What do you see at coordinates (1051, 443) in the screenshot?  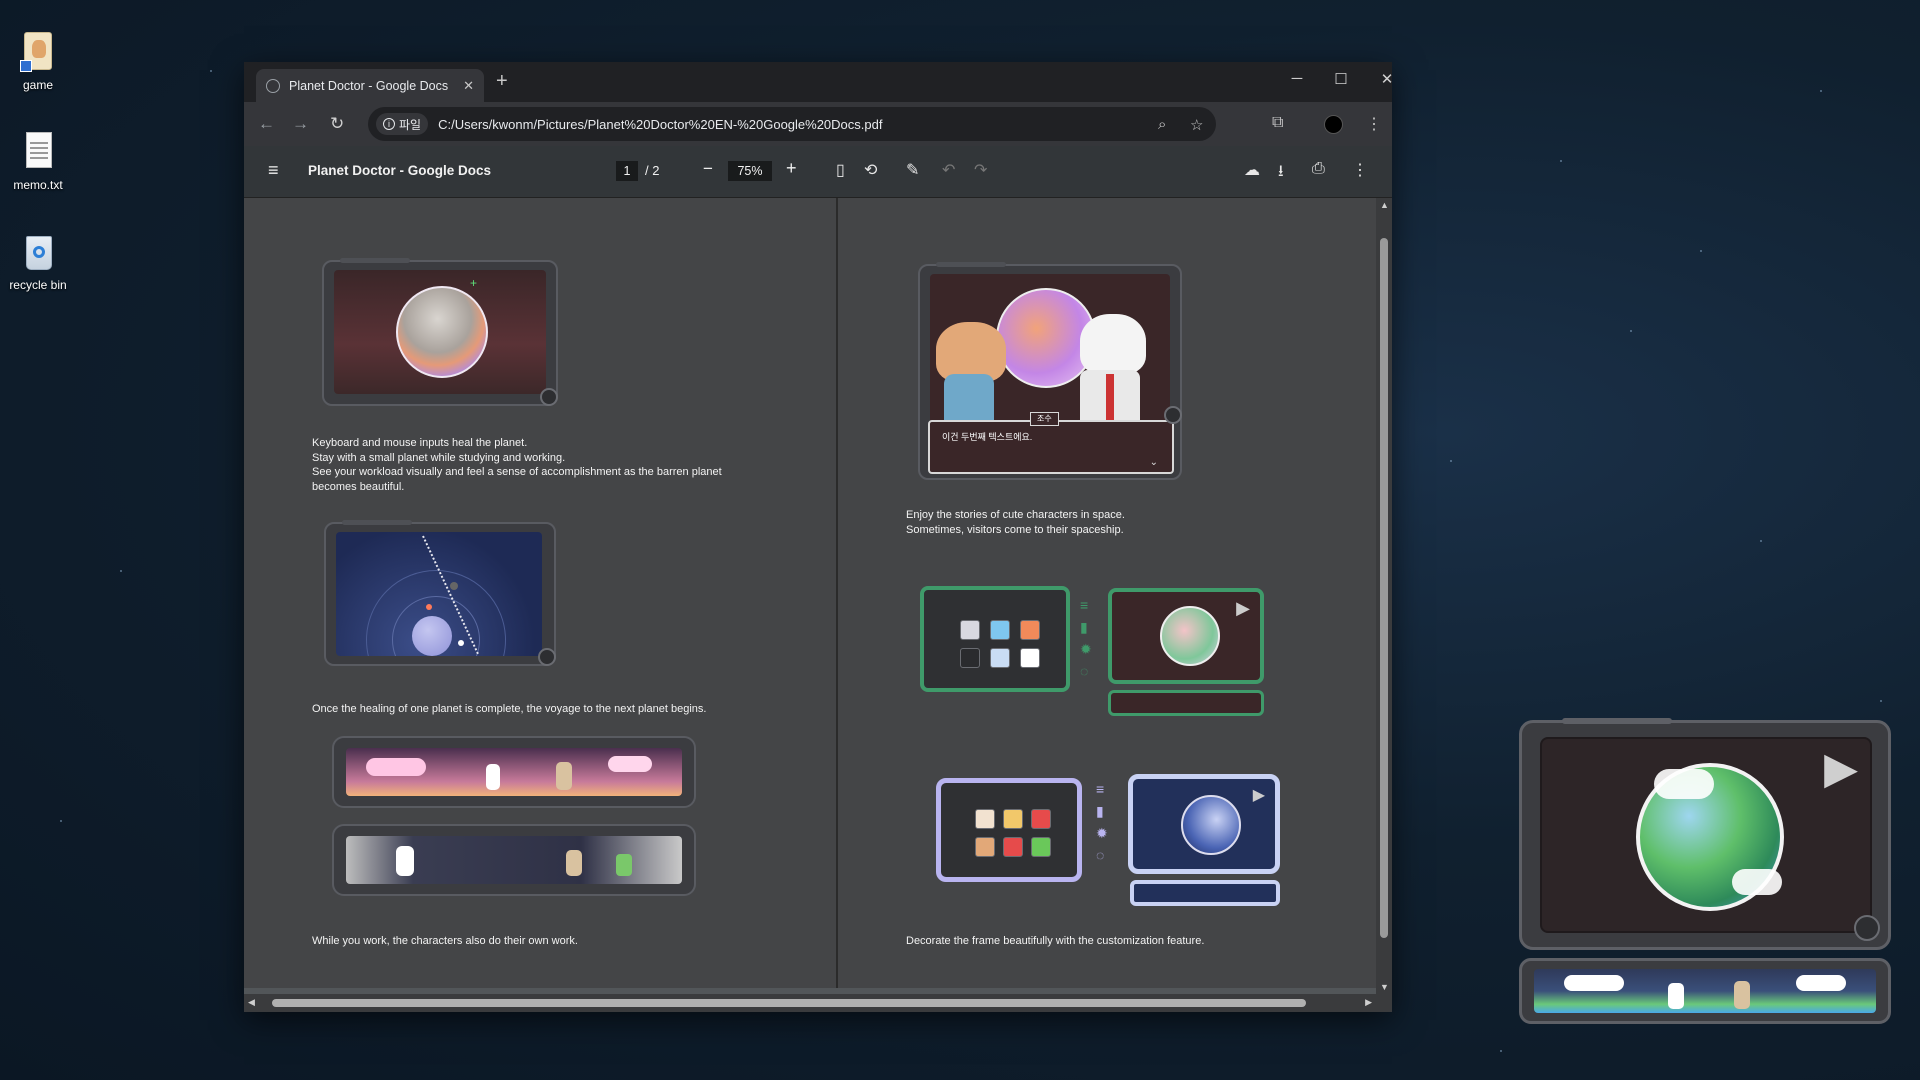 I see `dialog-box: 조수 이건 두번째 텍스트에요. ⌄` at bounding box center [1051, 443].